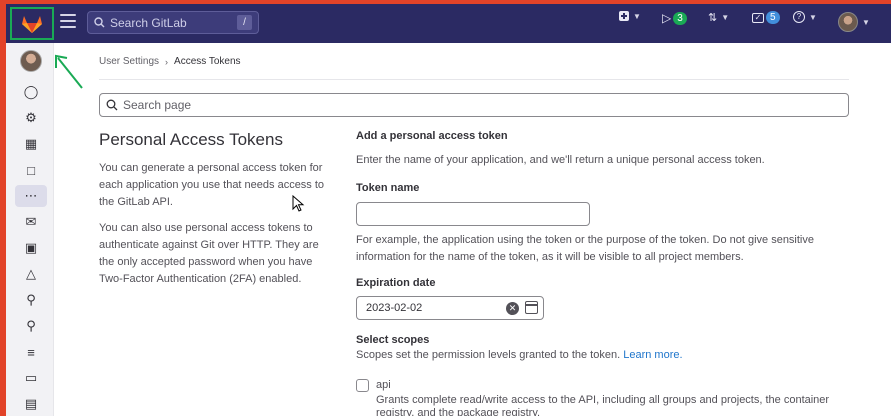  I want to click on clear-icon: ✕, so click(512, 308).